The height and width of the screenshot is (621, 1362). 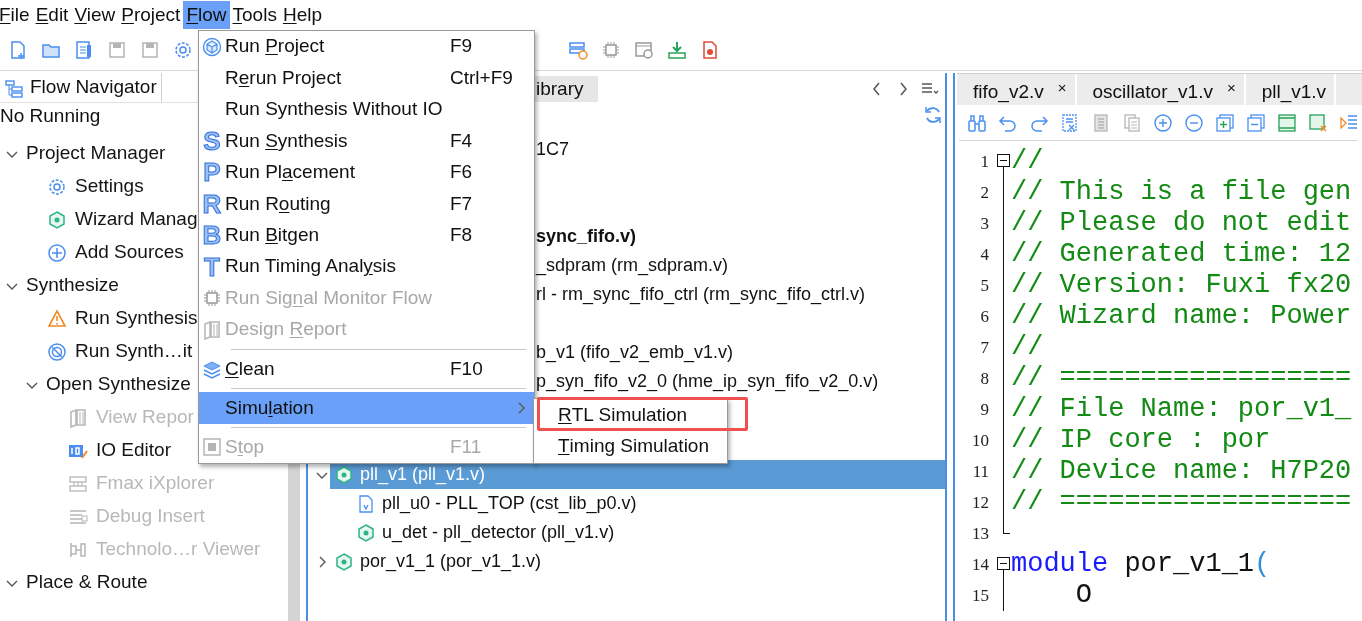 I want to click on line-number: 6, so click(x=984, y=316).